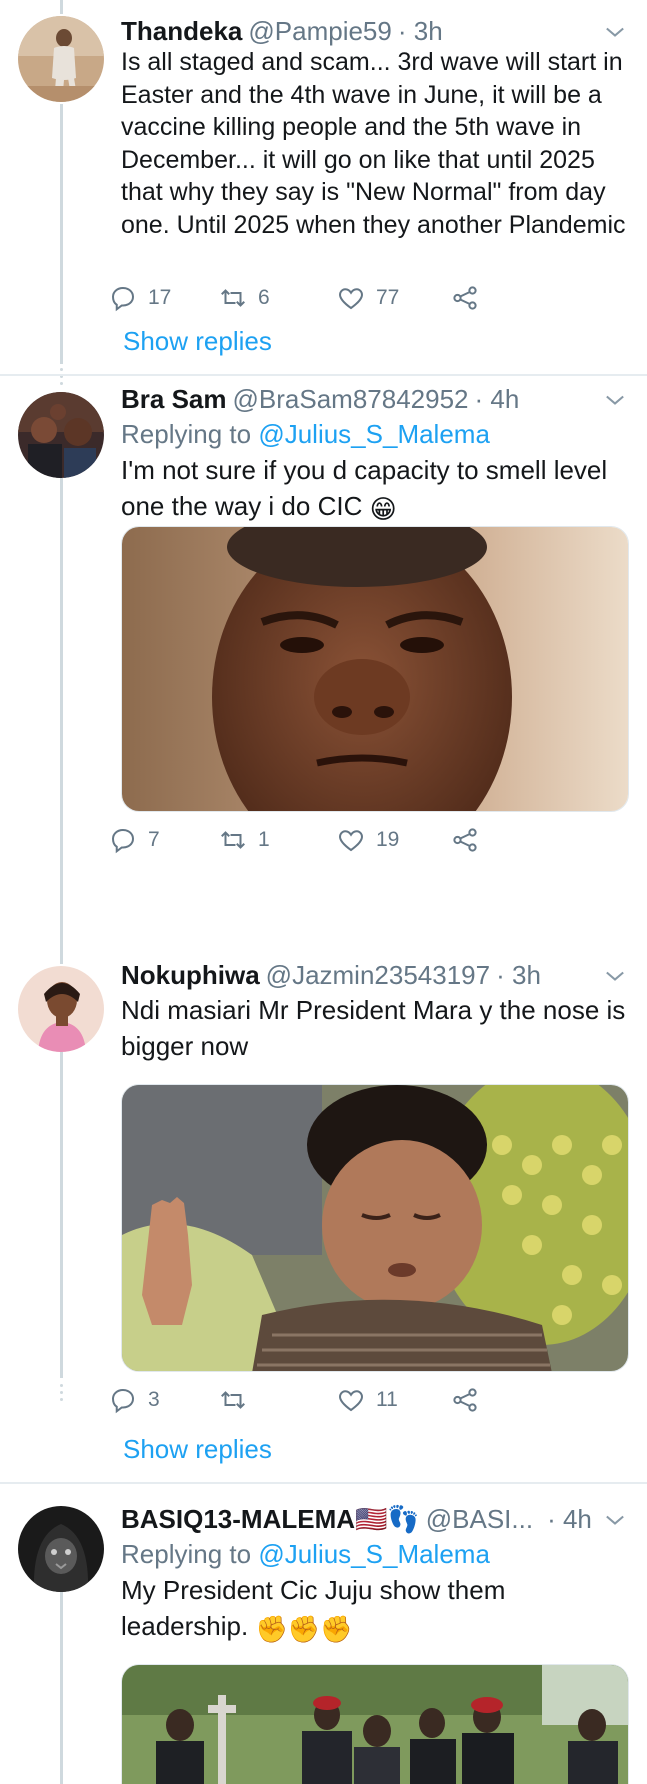 This screenshot has width=647, height=1784. Describe the element at coordinates (308, 298) in the screenshot. I see `action-bar: 17 6 77` at that location.